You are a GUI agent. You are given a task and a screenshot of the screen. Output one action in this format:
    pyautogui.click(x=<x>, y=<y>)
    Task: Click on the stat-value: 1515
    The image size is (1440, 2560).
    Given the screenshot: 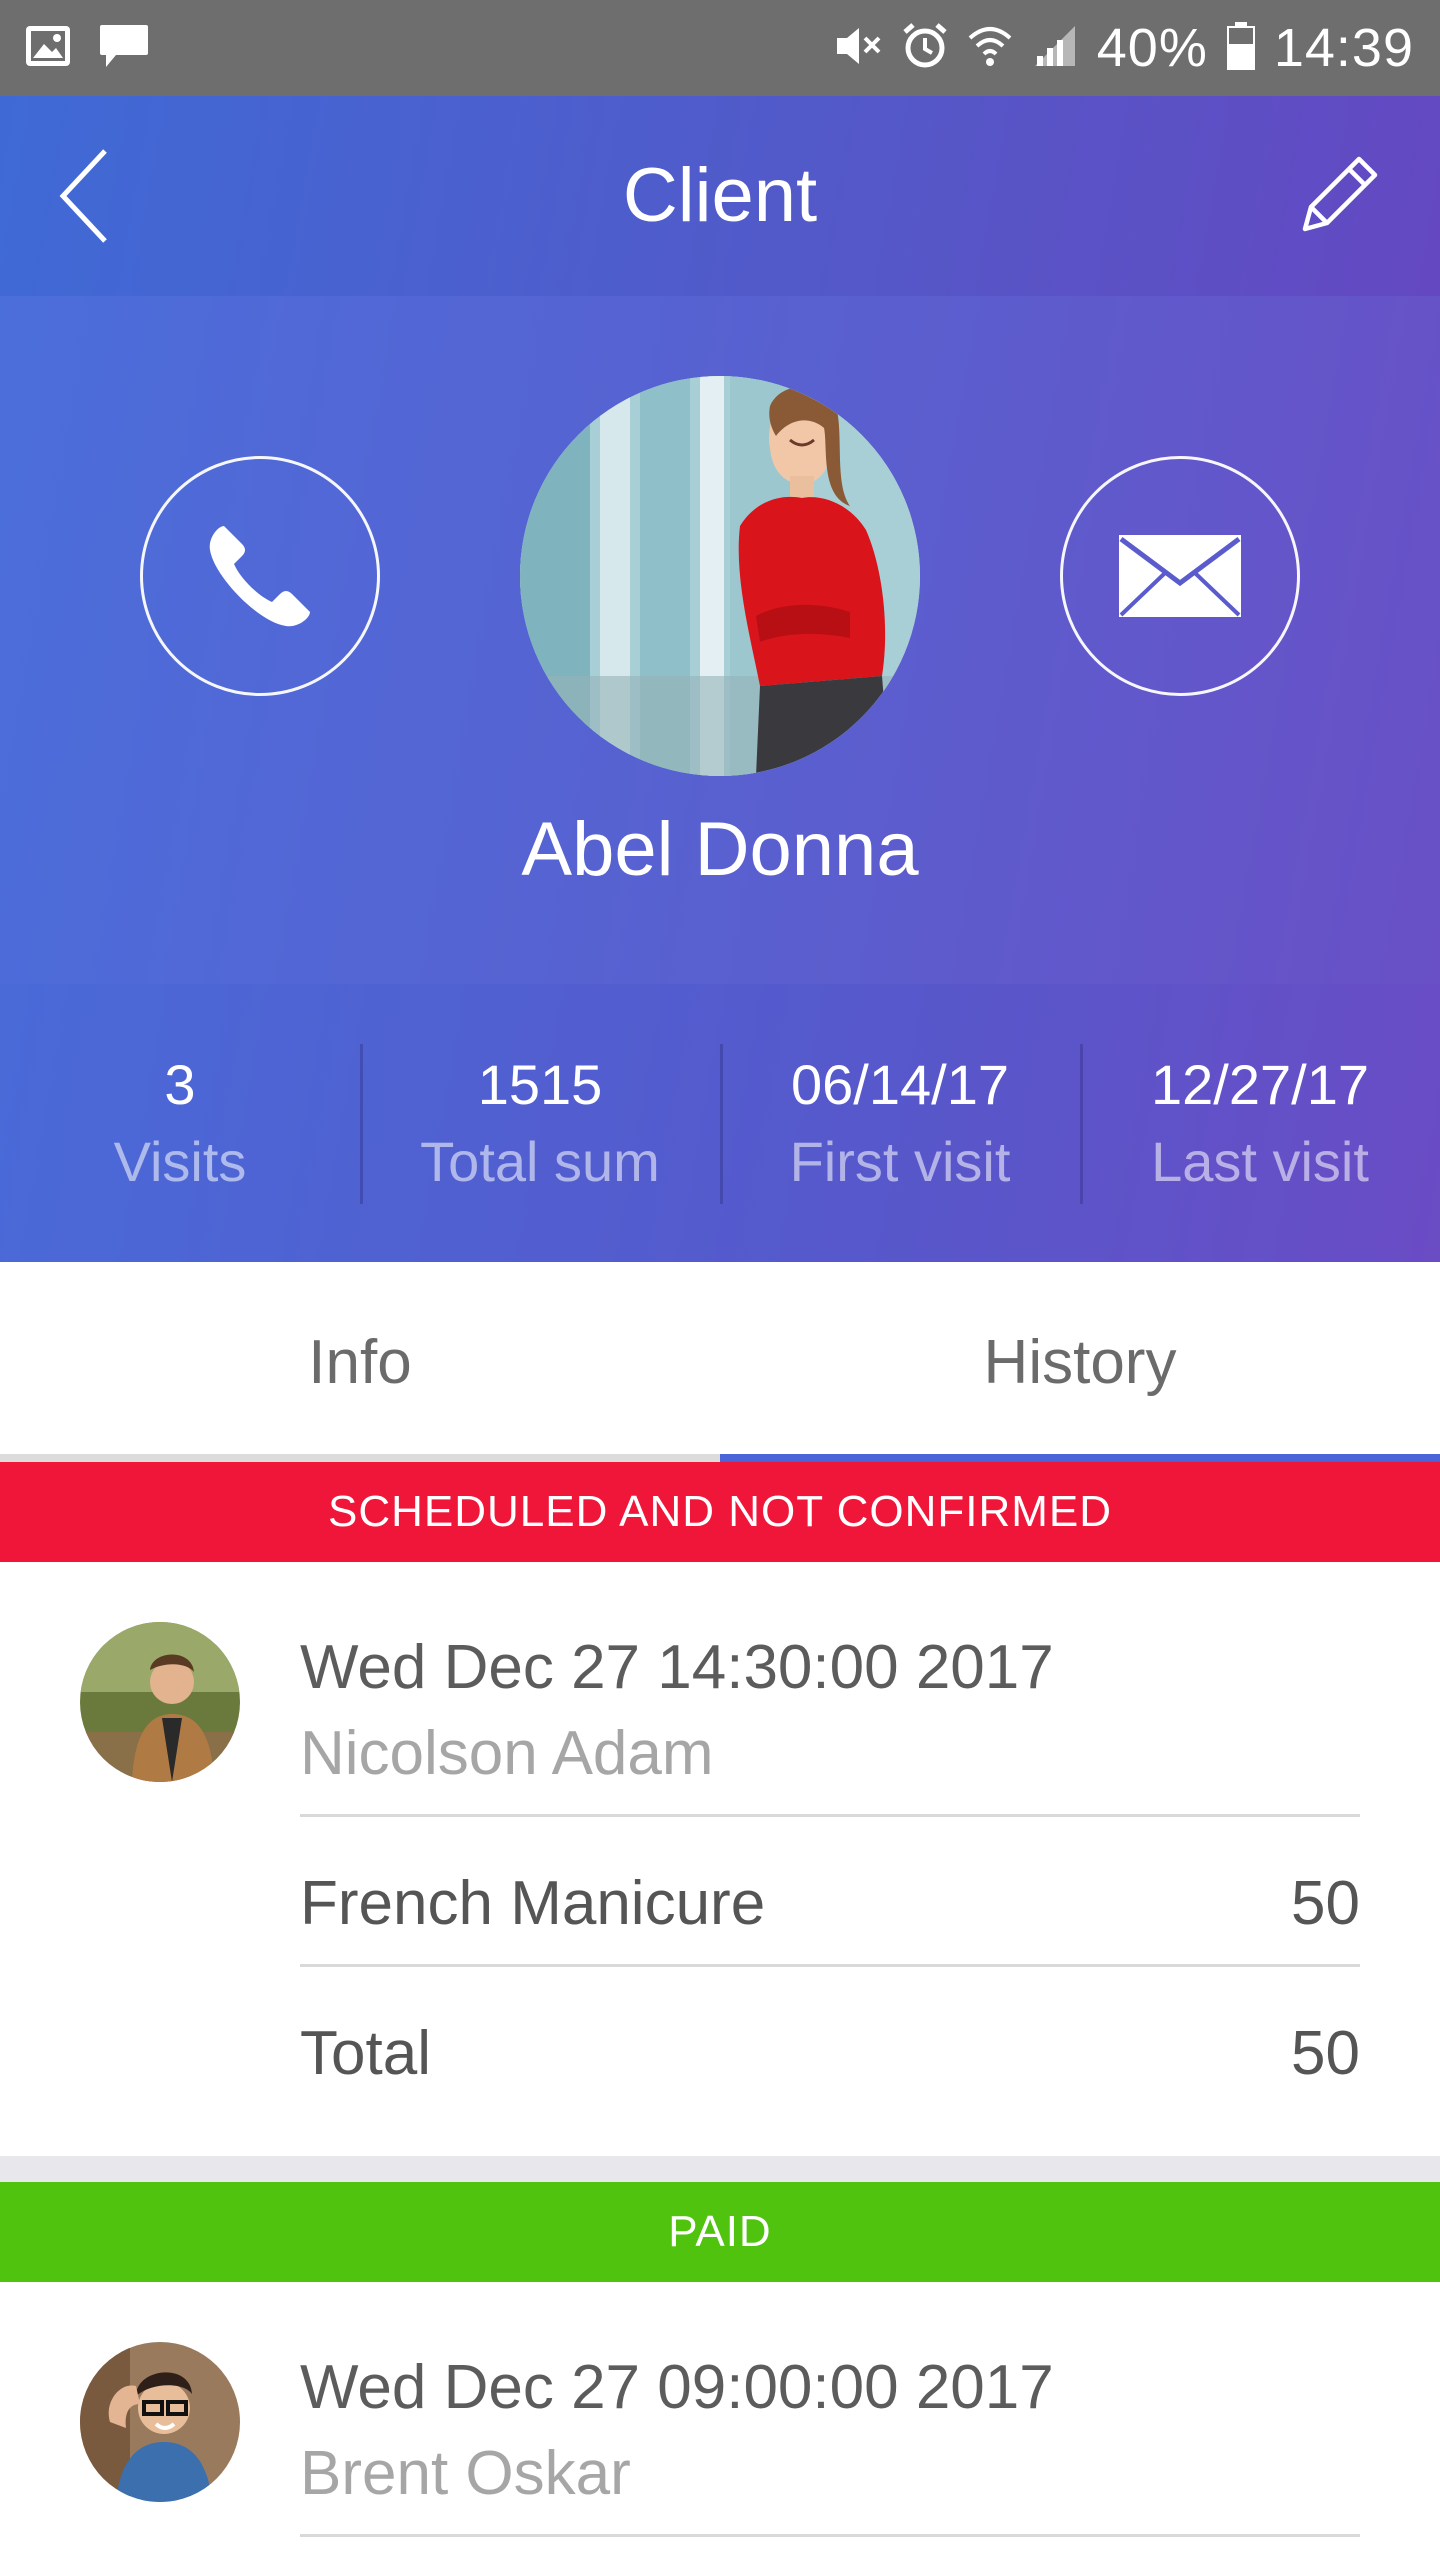 What is the action you would take?
    pyautogui.click(x=540, y=1084)
    